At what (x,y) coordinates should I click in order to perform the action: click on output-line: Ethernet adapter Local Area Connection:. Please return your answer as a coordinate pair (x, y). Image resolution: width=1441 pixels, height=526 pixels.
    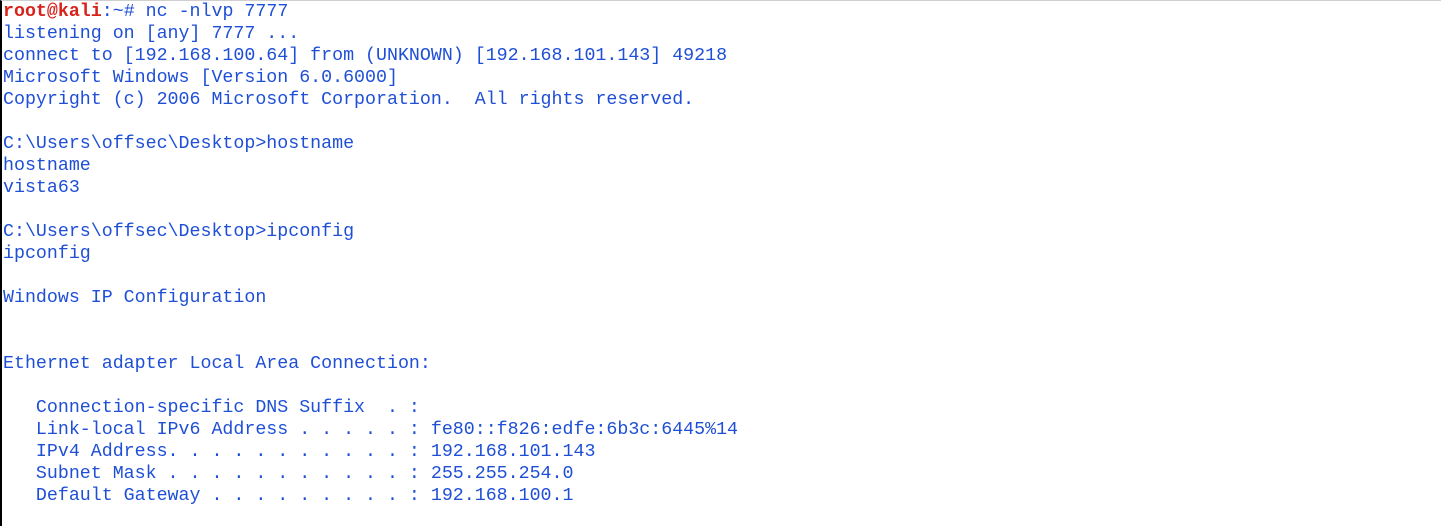
    Looking at the image, I should click on (217, 364).